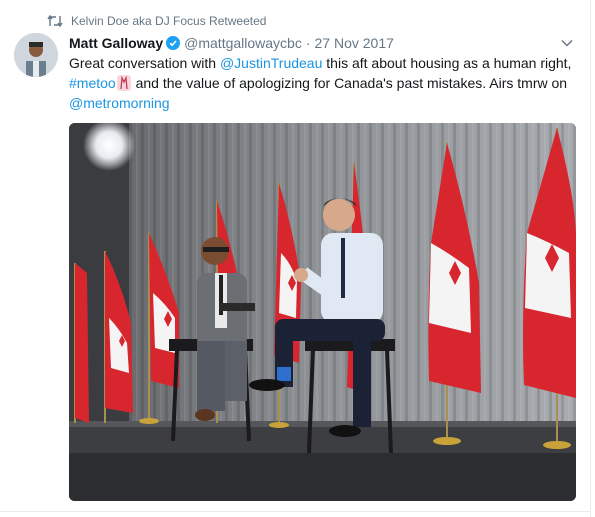 Image resolution: width=595 pixels, height=517 pixels. Describe the element at coordinates (590, 258) in the screenshot. I see `right-border` at that location.